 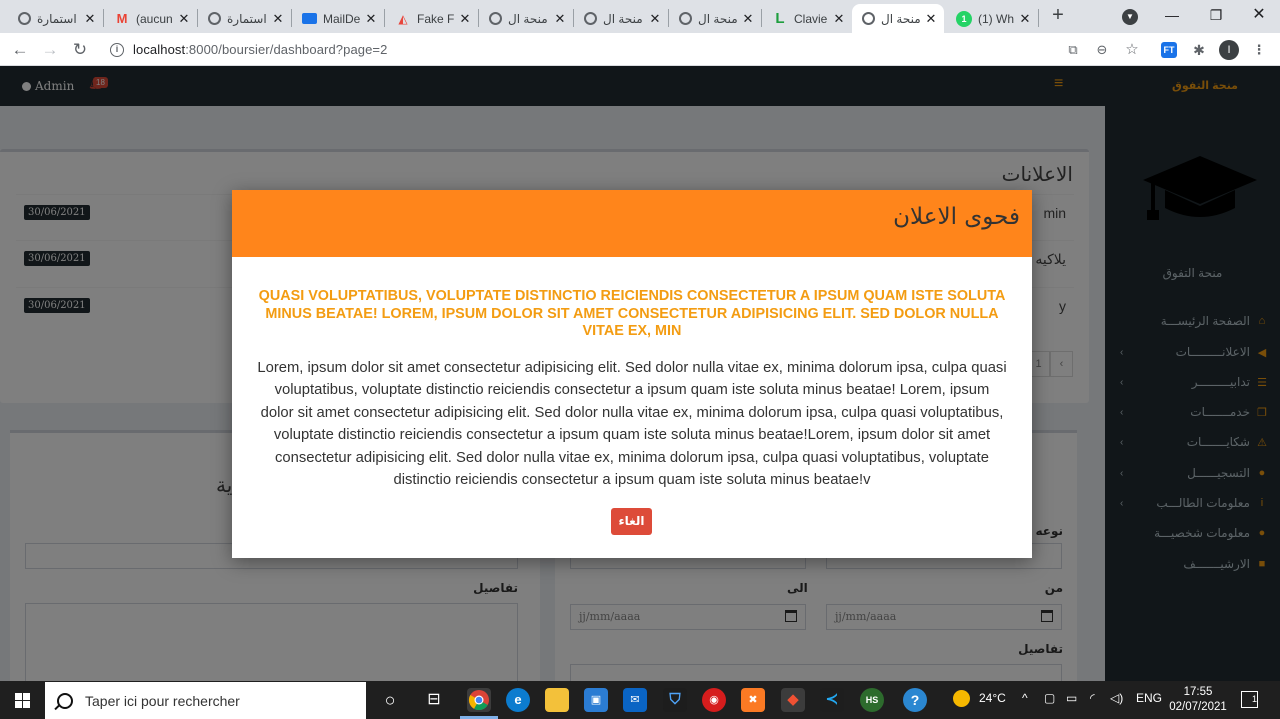 I want to click on language-indicator: ENG, so click(x=1149, y=698).